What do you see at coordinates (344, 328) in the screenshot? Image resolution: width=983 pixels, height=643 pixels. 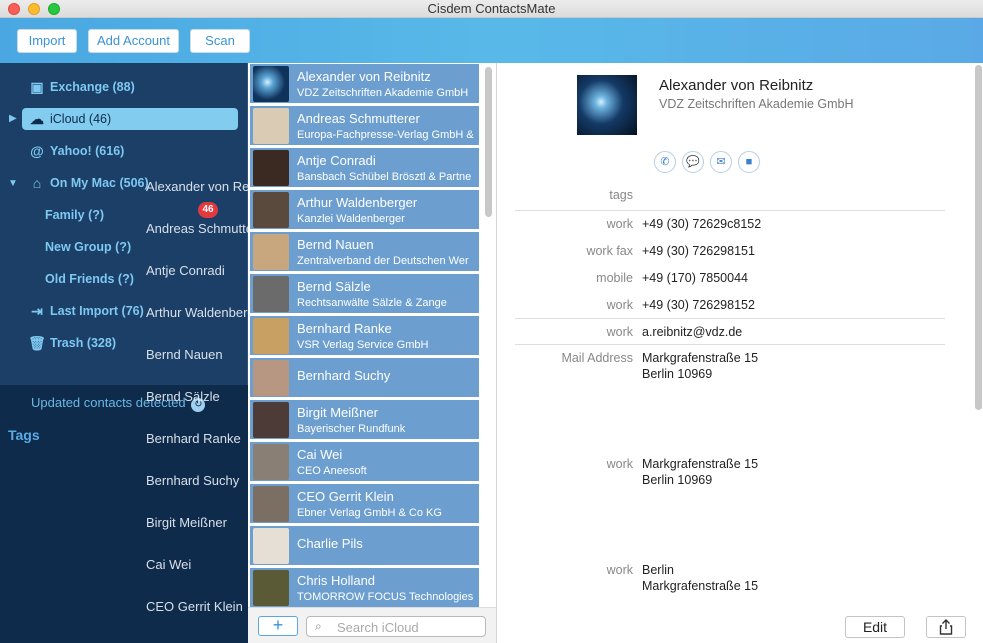 I see `contact-name: Bernhard Ranke` at bounding box center [344, 328].